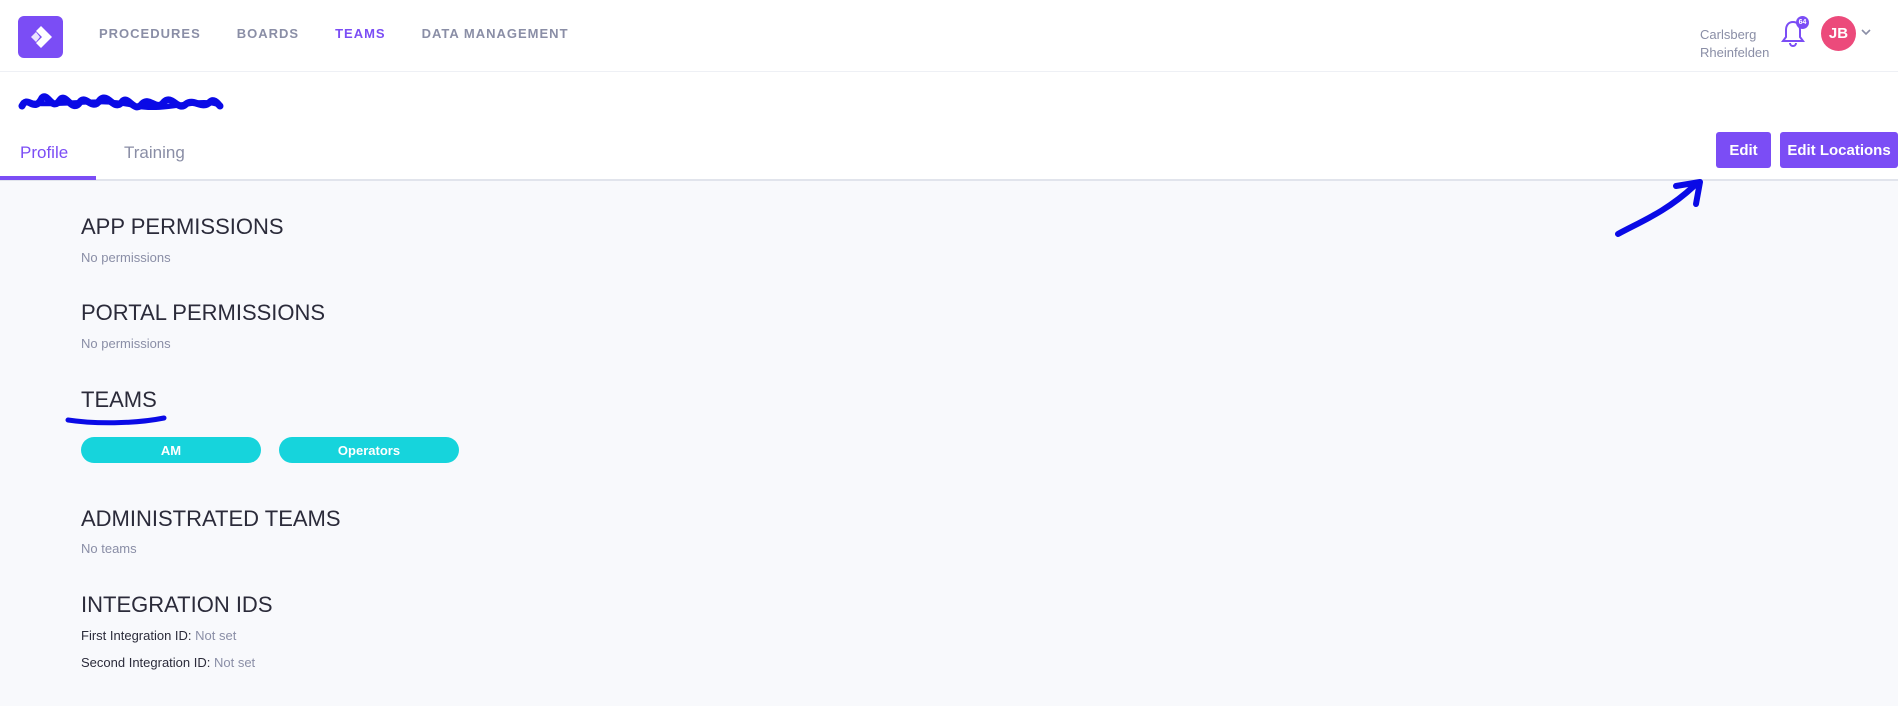  What do you see at coordinates (171, 450) in the screenshot?
I see `team-chip: AM` at bounding box center [171, 450].